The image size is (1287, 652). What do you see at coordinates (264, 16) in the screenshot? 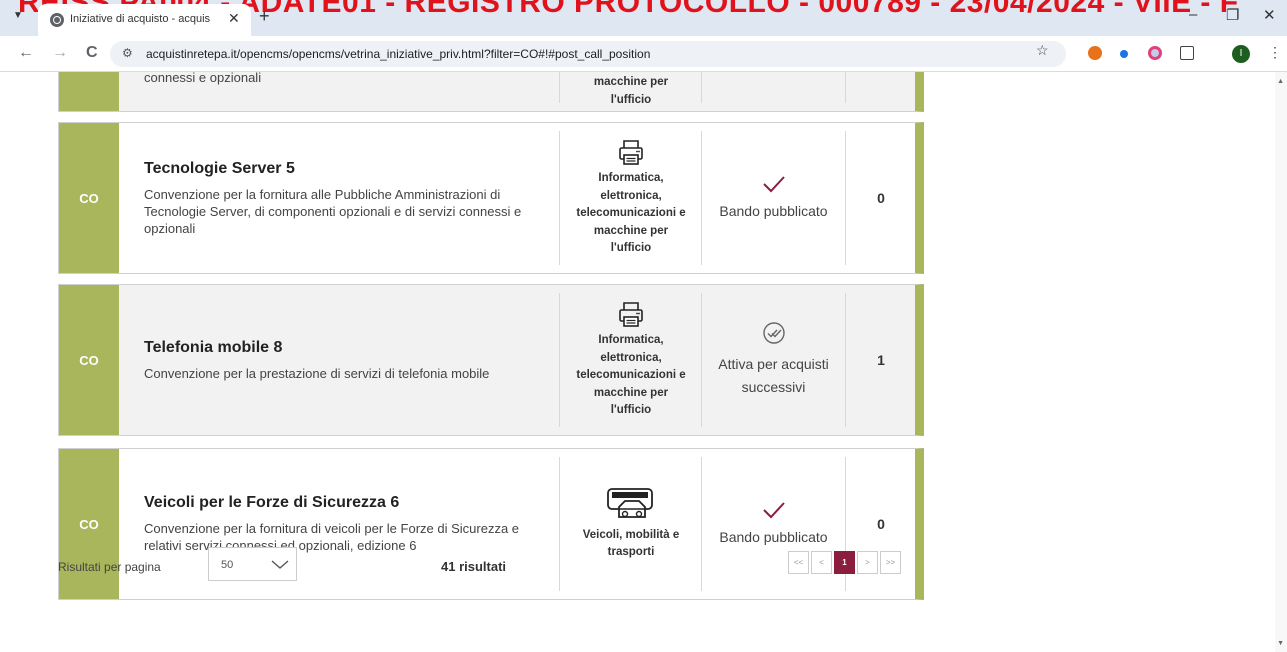
I see `new-tab-button: +` at bounding box center [264, 16].